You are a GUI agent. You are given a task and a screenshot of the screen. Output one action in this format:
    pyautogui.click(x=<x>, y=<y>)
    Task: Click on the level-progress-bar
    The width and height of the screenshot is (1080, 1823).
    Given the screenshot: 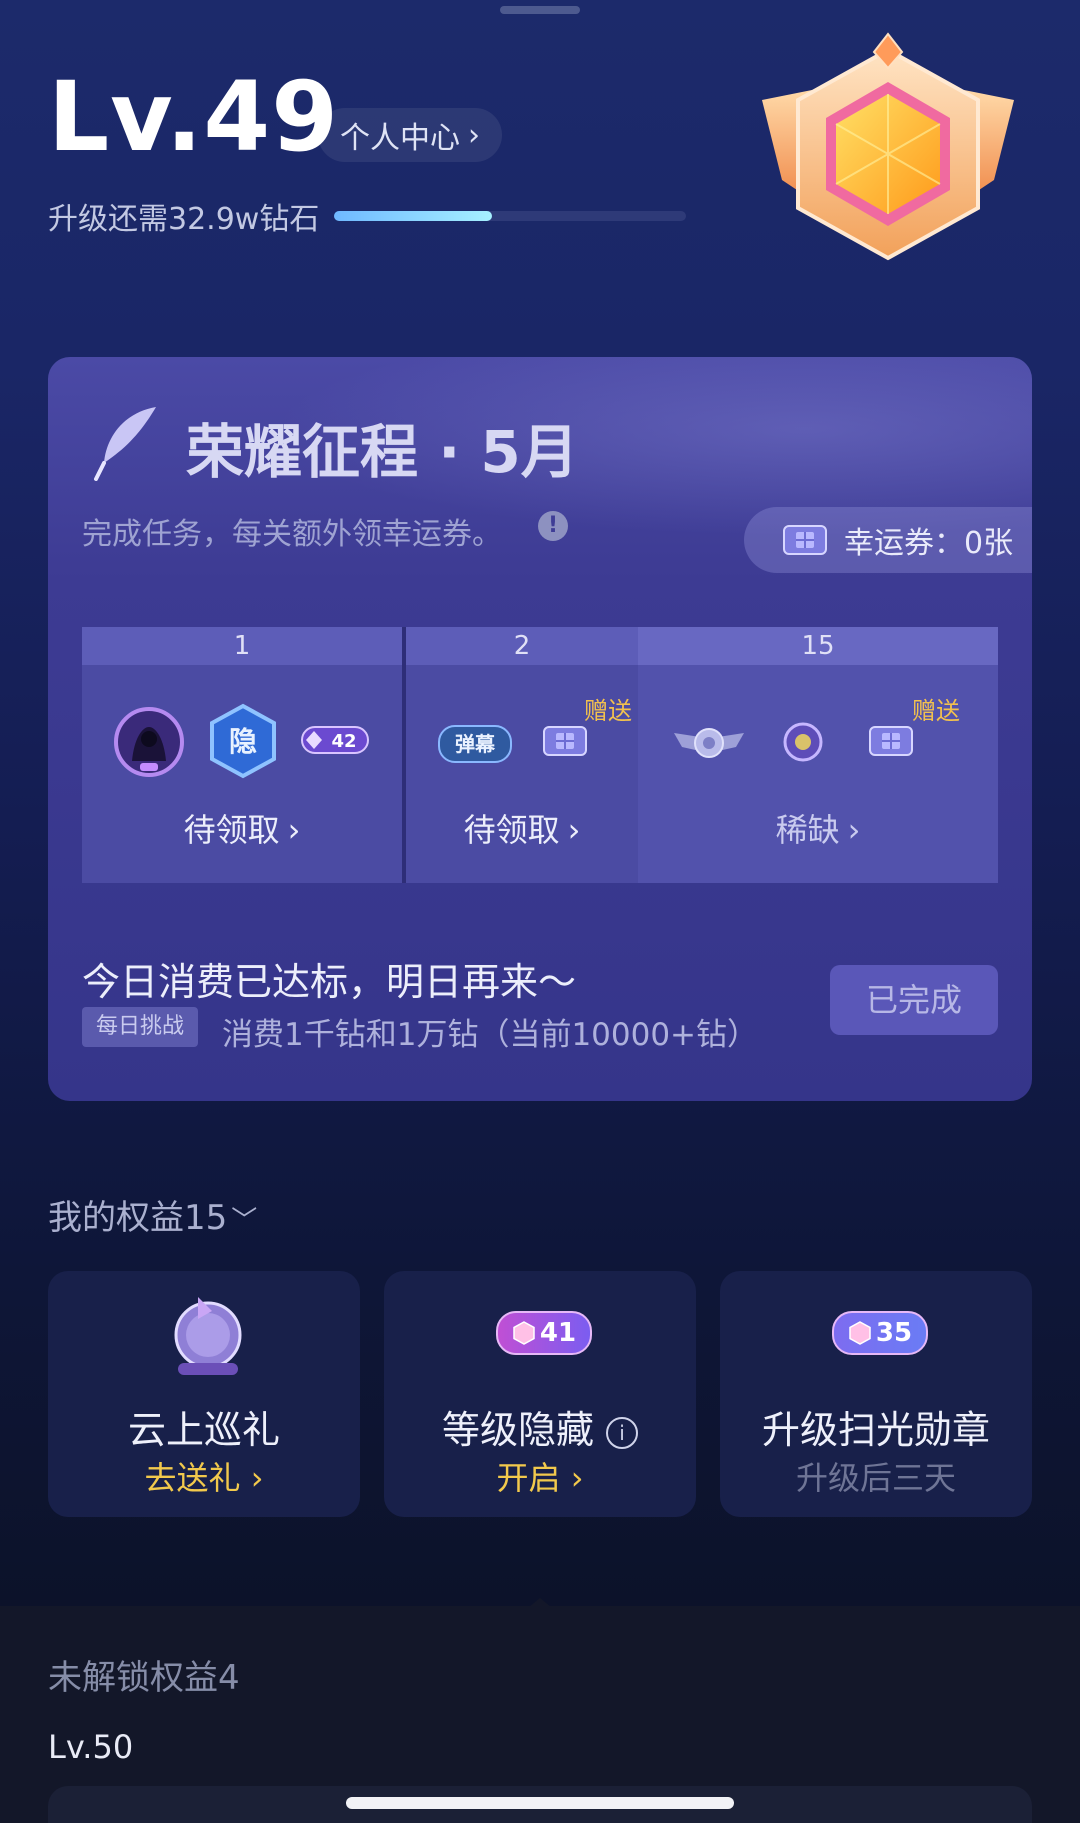 What is the action you would take?
    pyautogui.click(x=510, y=216)
    